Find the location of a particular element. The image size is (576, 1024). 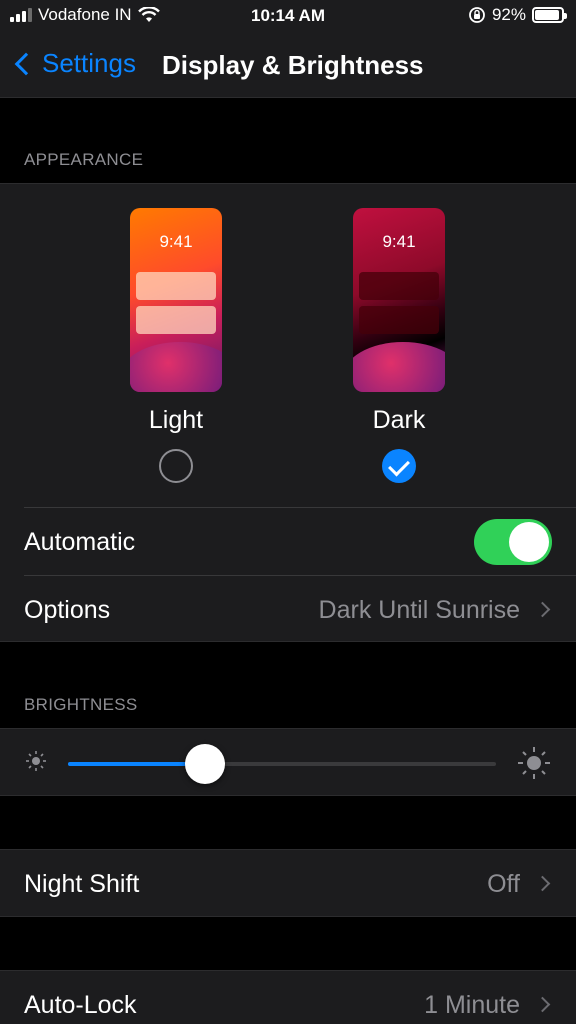

toggle-knob is located at coordinates (529, 542).